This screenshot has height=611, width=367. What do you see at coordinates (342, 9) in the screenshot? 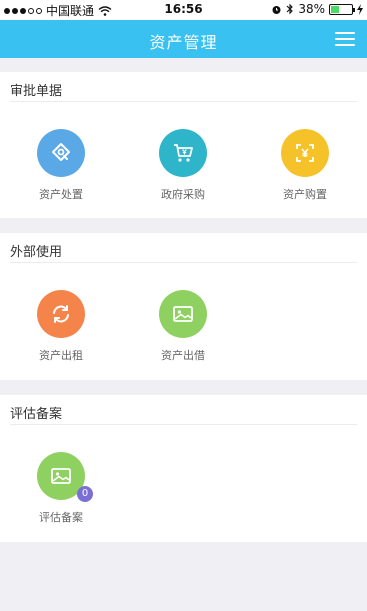
I see `battery-icon` at bounding box center [342, 9].